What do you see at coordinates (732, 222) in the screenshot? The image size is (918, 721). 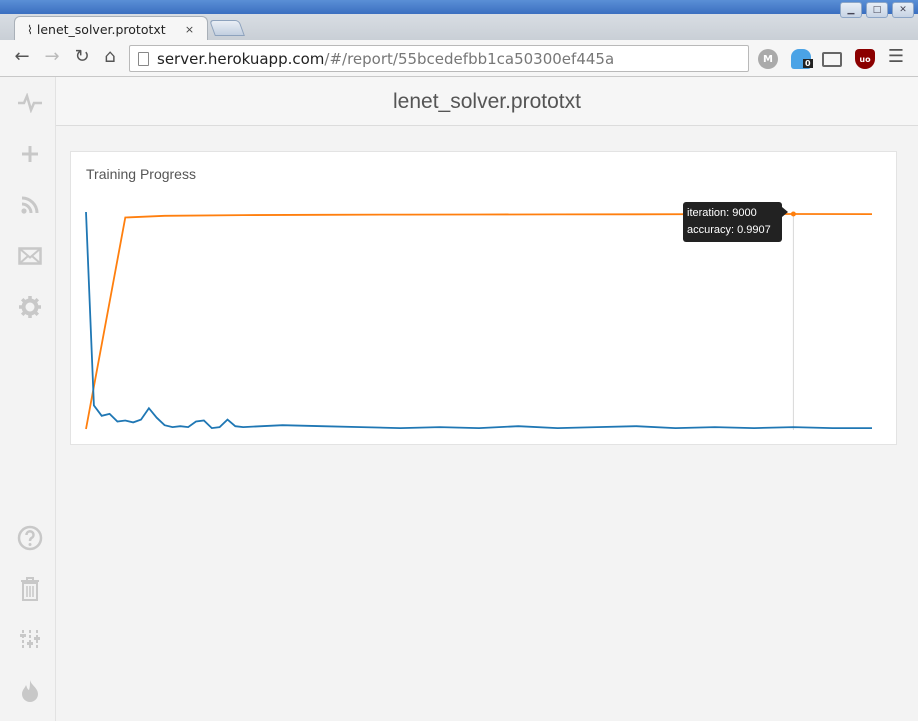 I see `chart-tooltip: iteration: 9000 accuracy: 0.9907` at bounding box center [732, 222].